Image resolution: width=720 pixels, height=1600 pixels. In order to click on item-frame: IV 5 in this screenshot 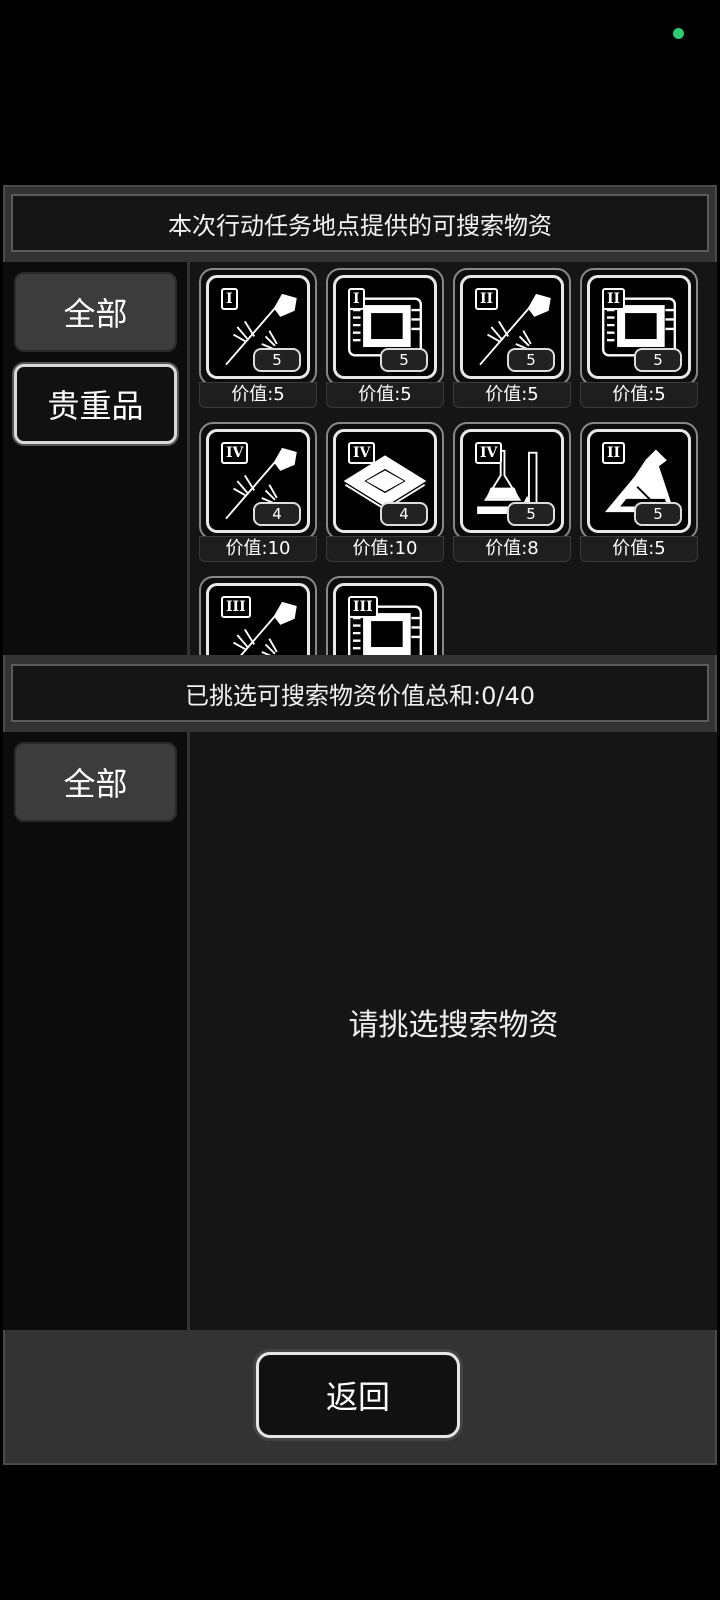, I will do `click(512, 481)`.